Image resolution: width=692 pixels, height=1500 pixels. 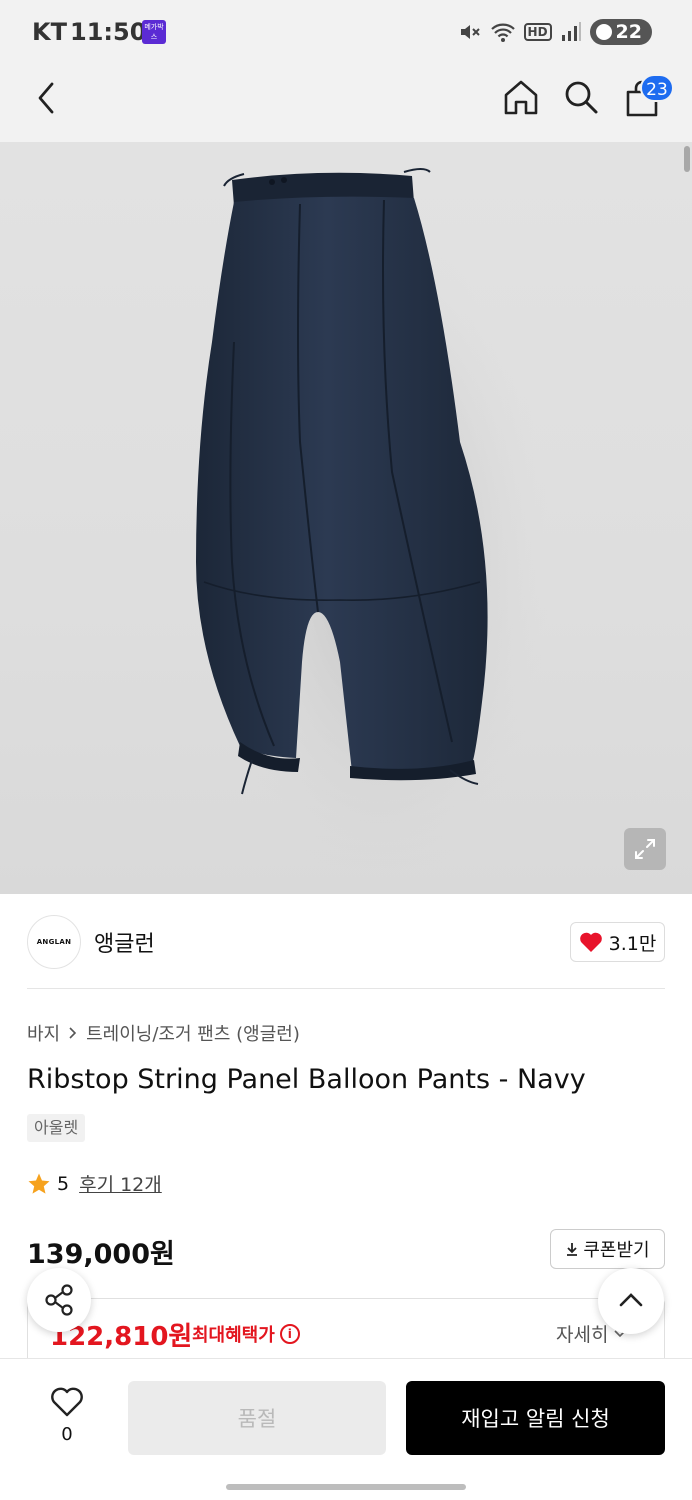 I want to click on battery-level: 22, so click(x=628, y=32).